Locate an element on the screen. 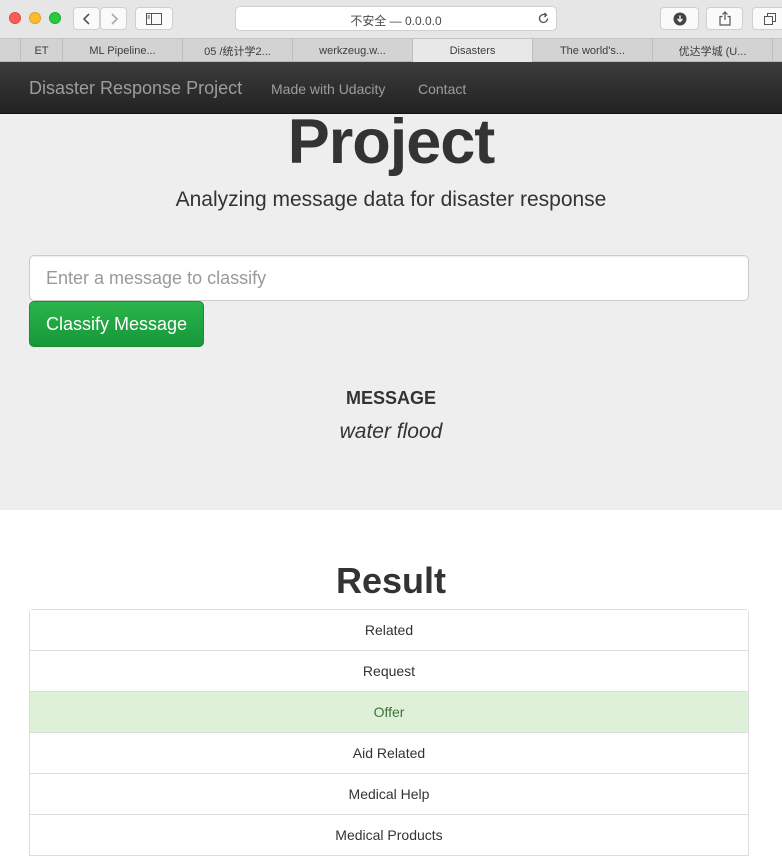 The image size is (782, 859). result-category-item: Request is located at coordinates (389, 671).